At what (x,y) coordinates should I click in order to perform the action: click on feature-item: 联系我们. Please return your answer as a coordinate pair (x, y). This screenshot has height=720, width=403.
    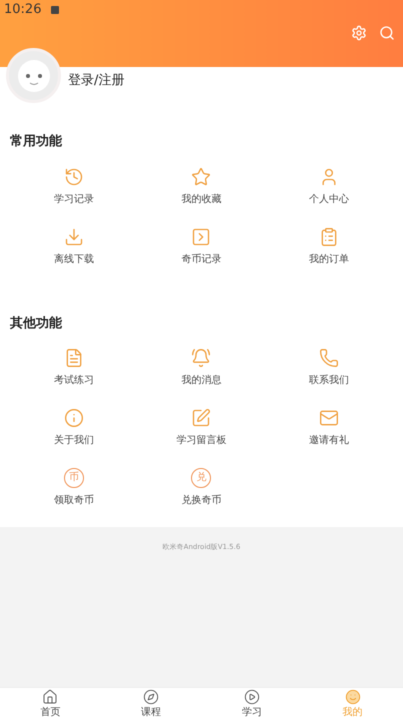
    Looking at the image, I should click on (329, 370).